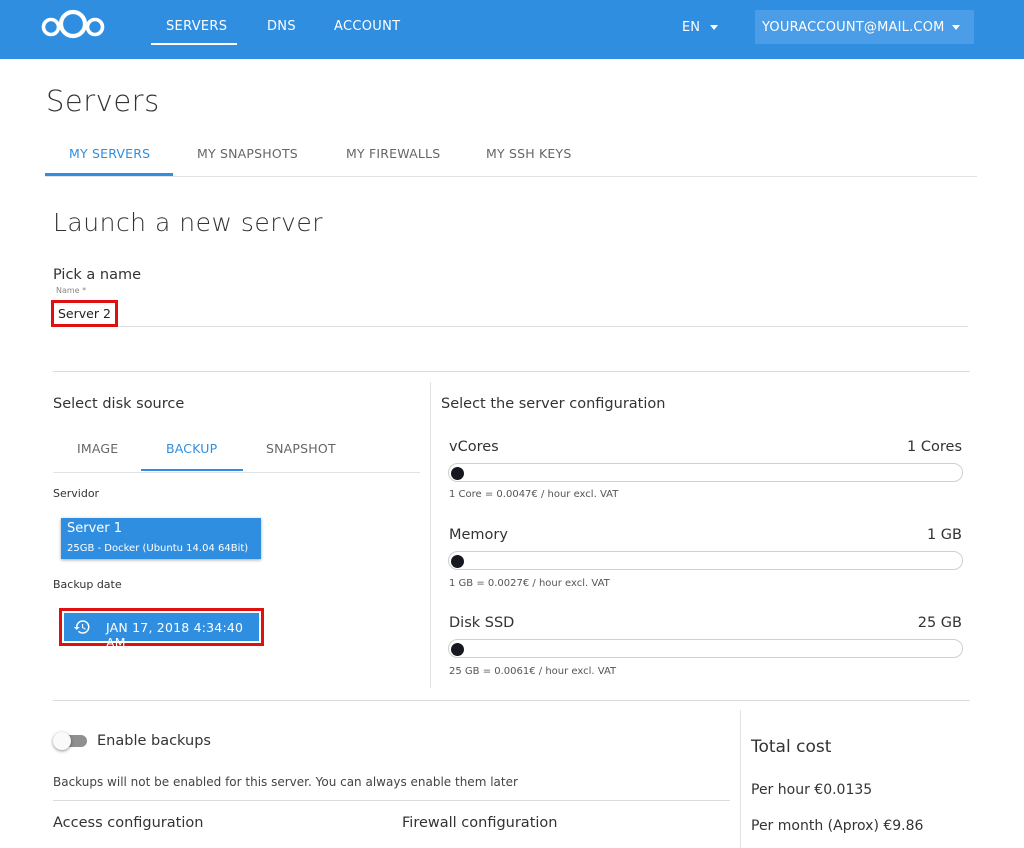 This screenshot has width=1024, height=848. I want to click on backup-date-label: Backup date, so click(87, 584).